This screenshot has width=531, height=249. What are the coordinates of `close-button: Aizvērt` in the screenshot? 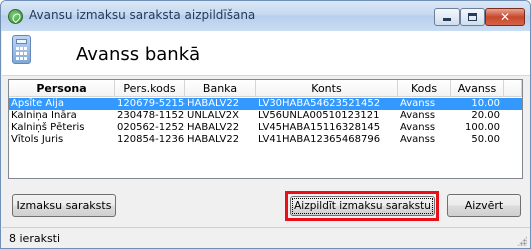 It's located at (484, 205).